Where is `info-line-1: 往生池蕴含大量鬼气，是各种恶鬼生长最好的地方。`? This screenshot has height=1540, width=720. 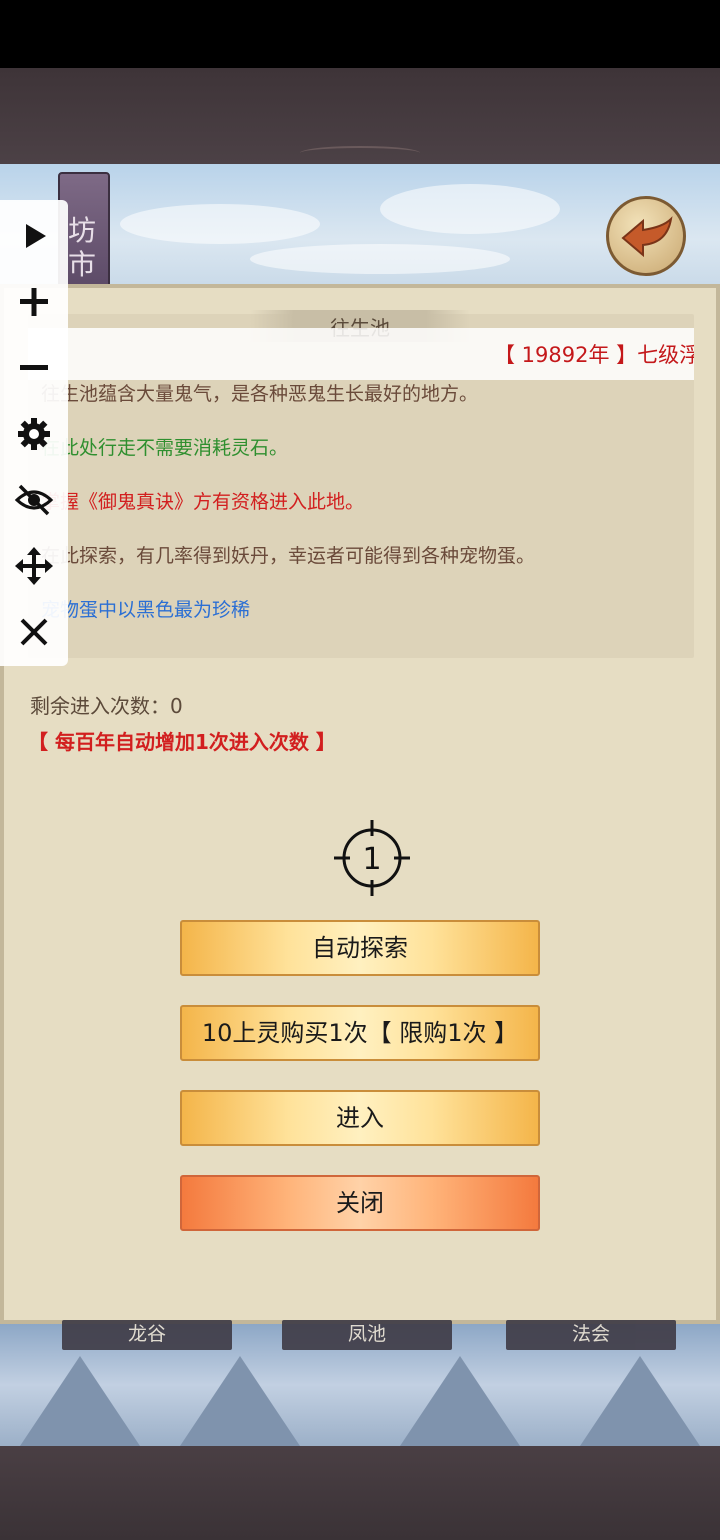 info-line-1: 往生池蕴含大量鬼气，是各种恶鬼生长最好的地方。 is located at coordinates (260, 394).